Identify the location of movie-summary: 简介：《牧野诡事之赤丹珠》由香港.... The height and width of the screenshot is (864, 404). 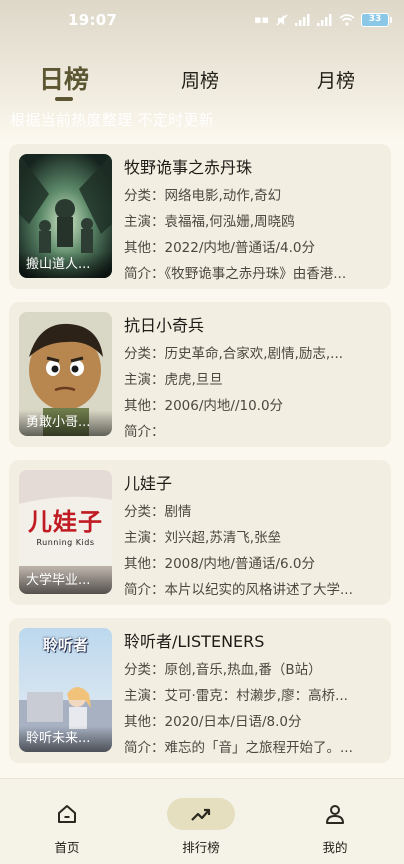
(235, 274).